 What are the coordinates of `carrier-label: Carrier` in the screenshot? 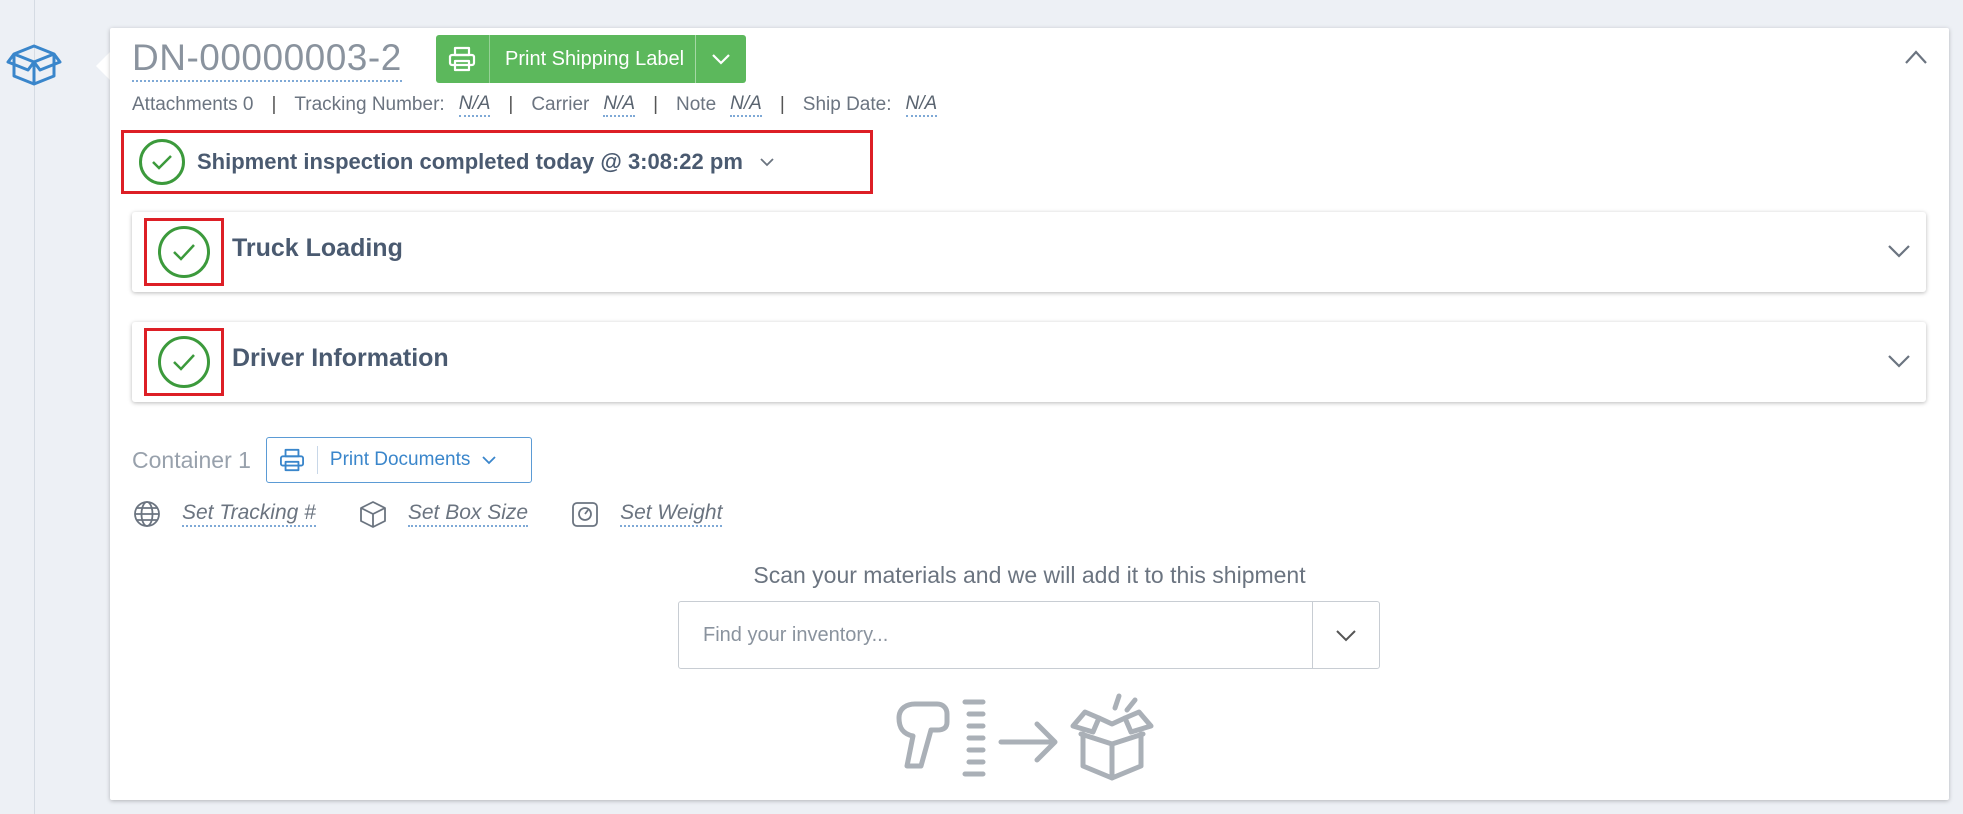 It's located at (560, 104).